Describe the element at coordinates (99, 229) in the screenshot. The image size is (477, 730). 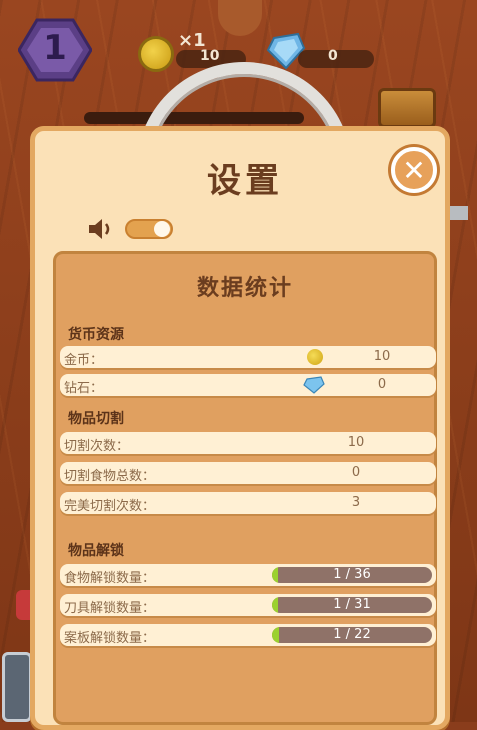
I see `speaker-icon` at that location.